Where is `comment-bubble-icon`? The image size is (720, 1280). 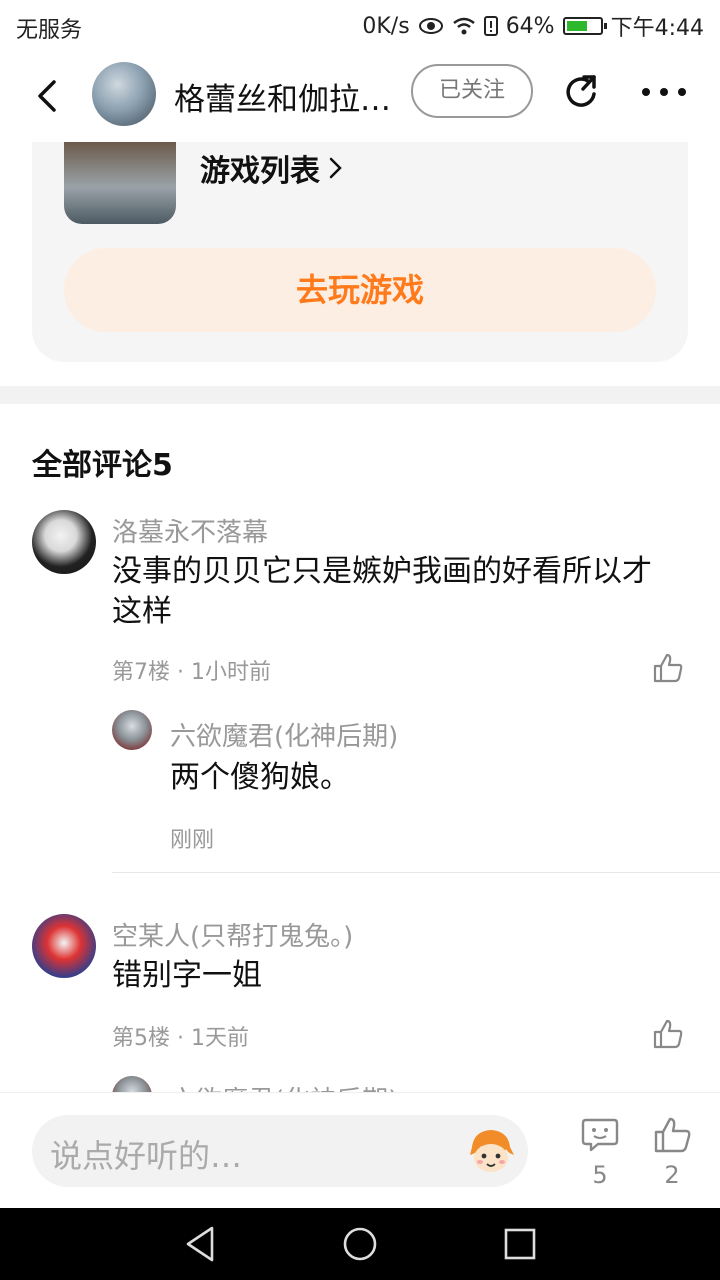 comment-bubble-icon is located at coordinates (600, 1135).